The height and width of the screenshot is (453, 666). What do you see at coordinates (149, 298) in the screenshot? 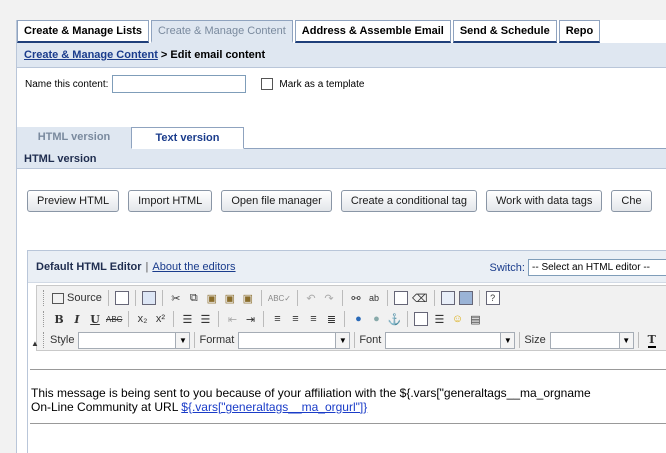
I see `templates-button` at bounding box center [149, 298].